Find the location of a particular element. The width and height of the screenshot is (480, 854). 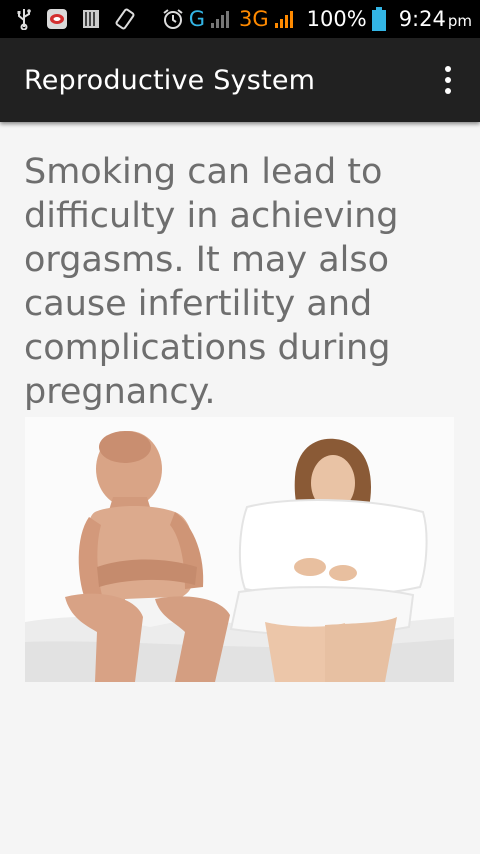

status-bar: G 3G 100% 9:24 pm is located at coordinates (240, 19).